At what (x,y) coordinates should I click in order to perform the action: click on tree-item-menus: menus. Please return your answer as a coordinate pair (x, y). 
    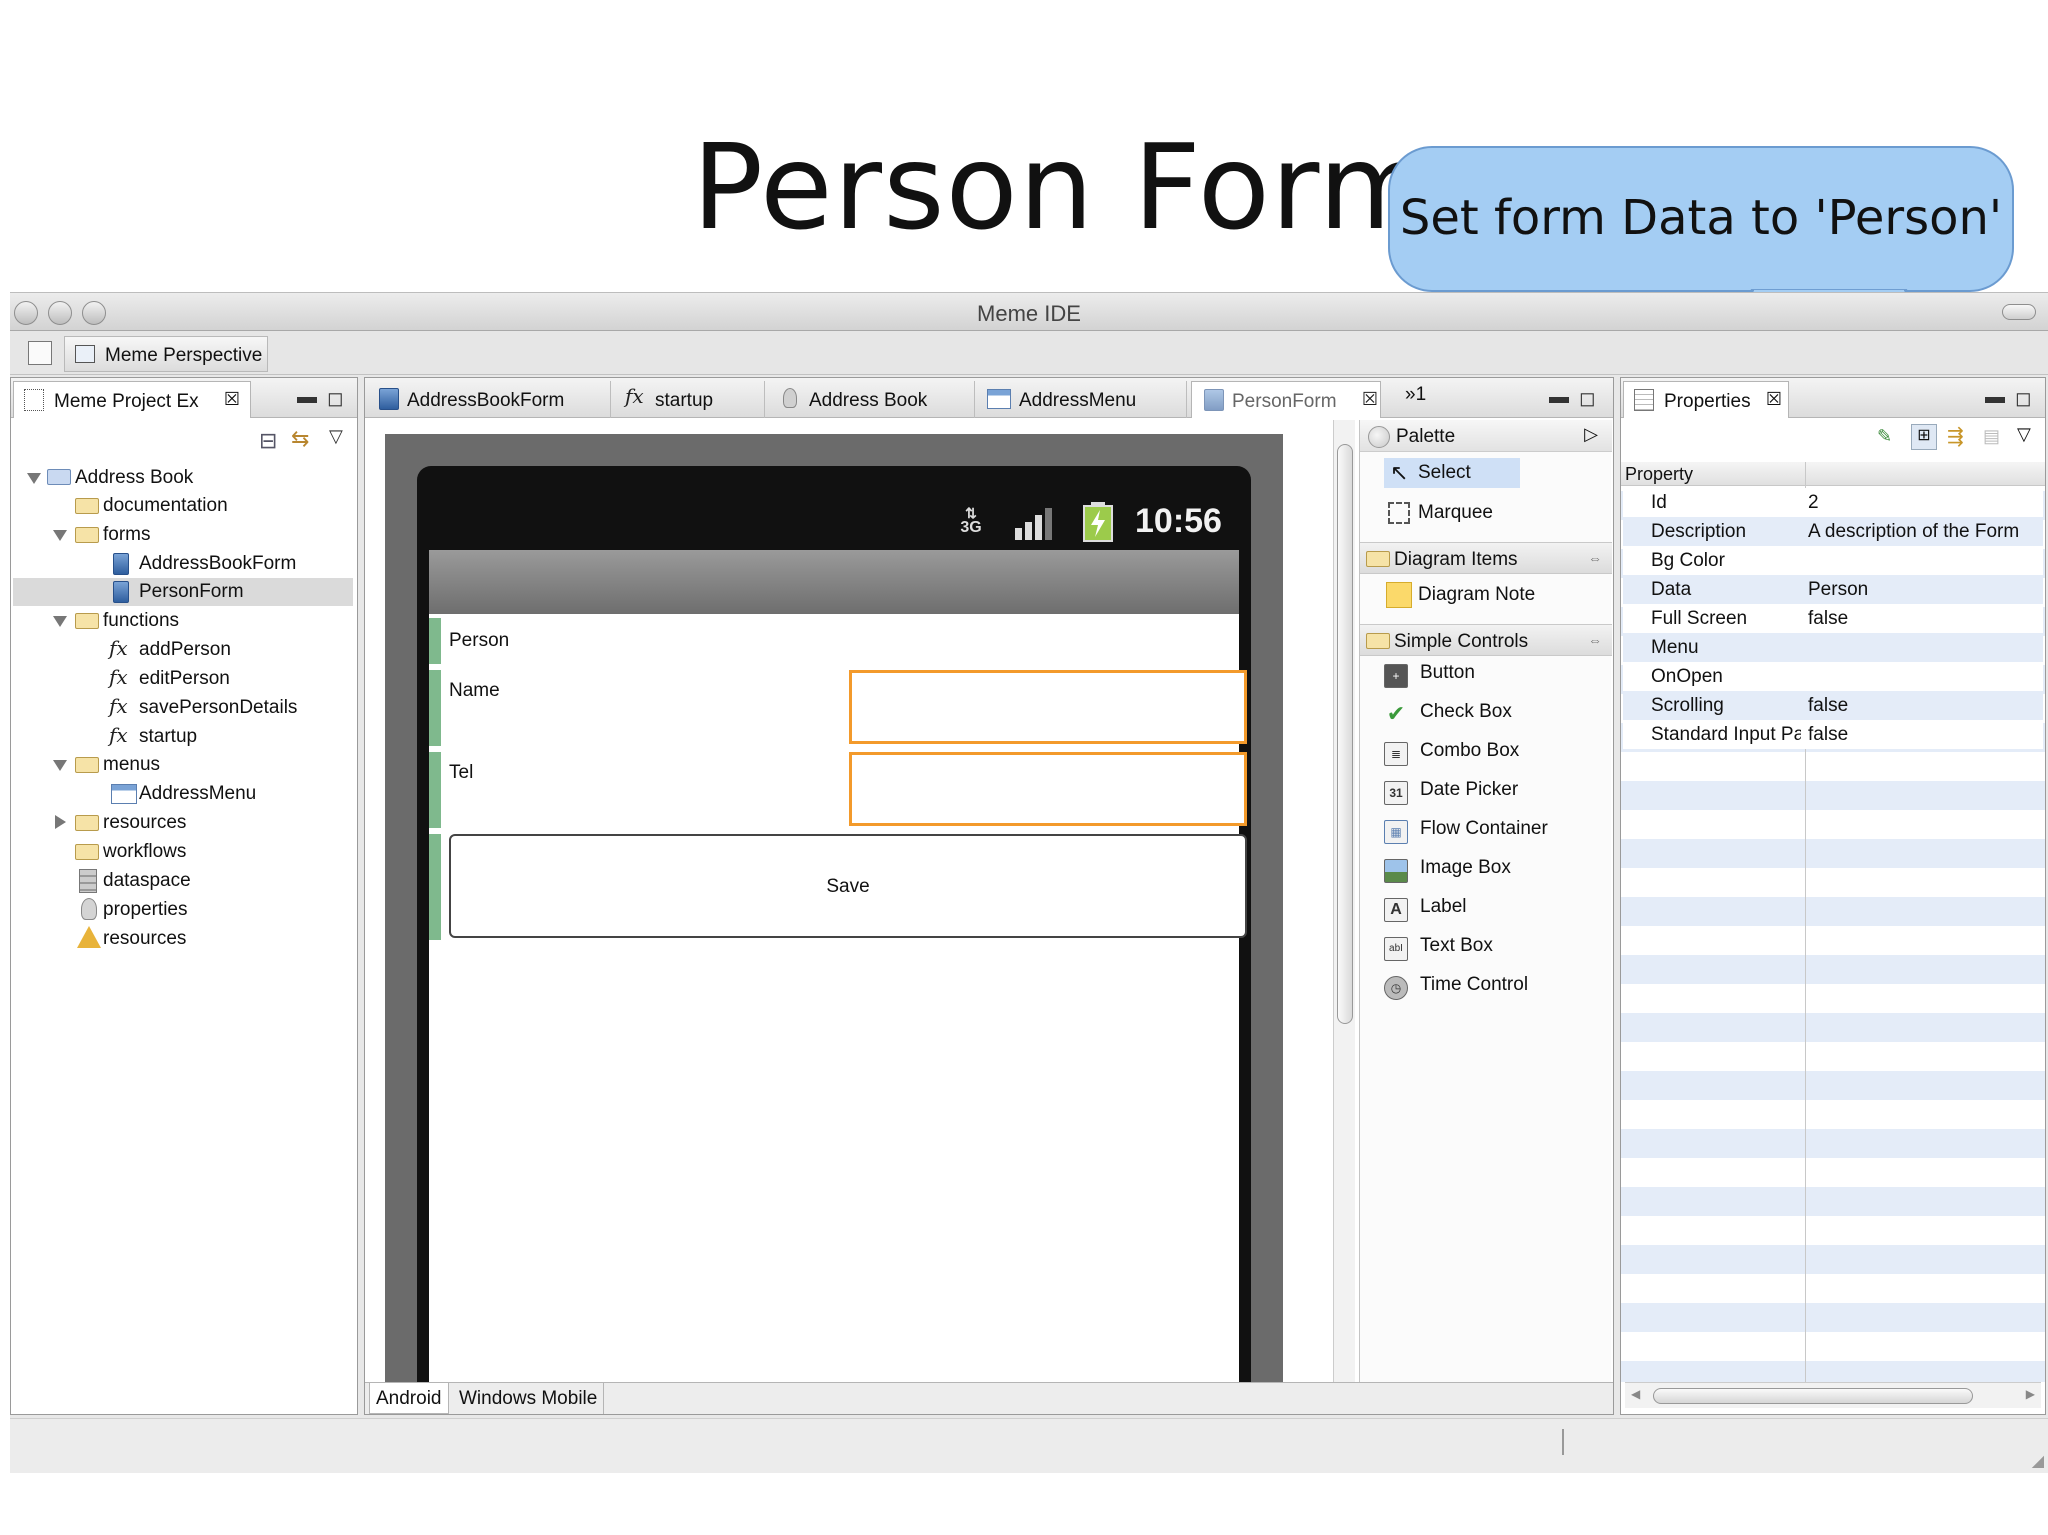
    Looking at the image, I should click on (190, 765).